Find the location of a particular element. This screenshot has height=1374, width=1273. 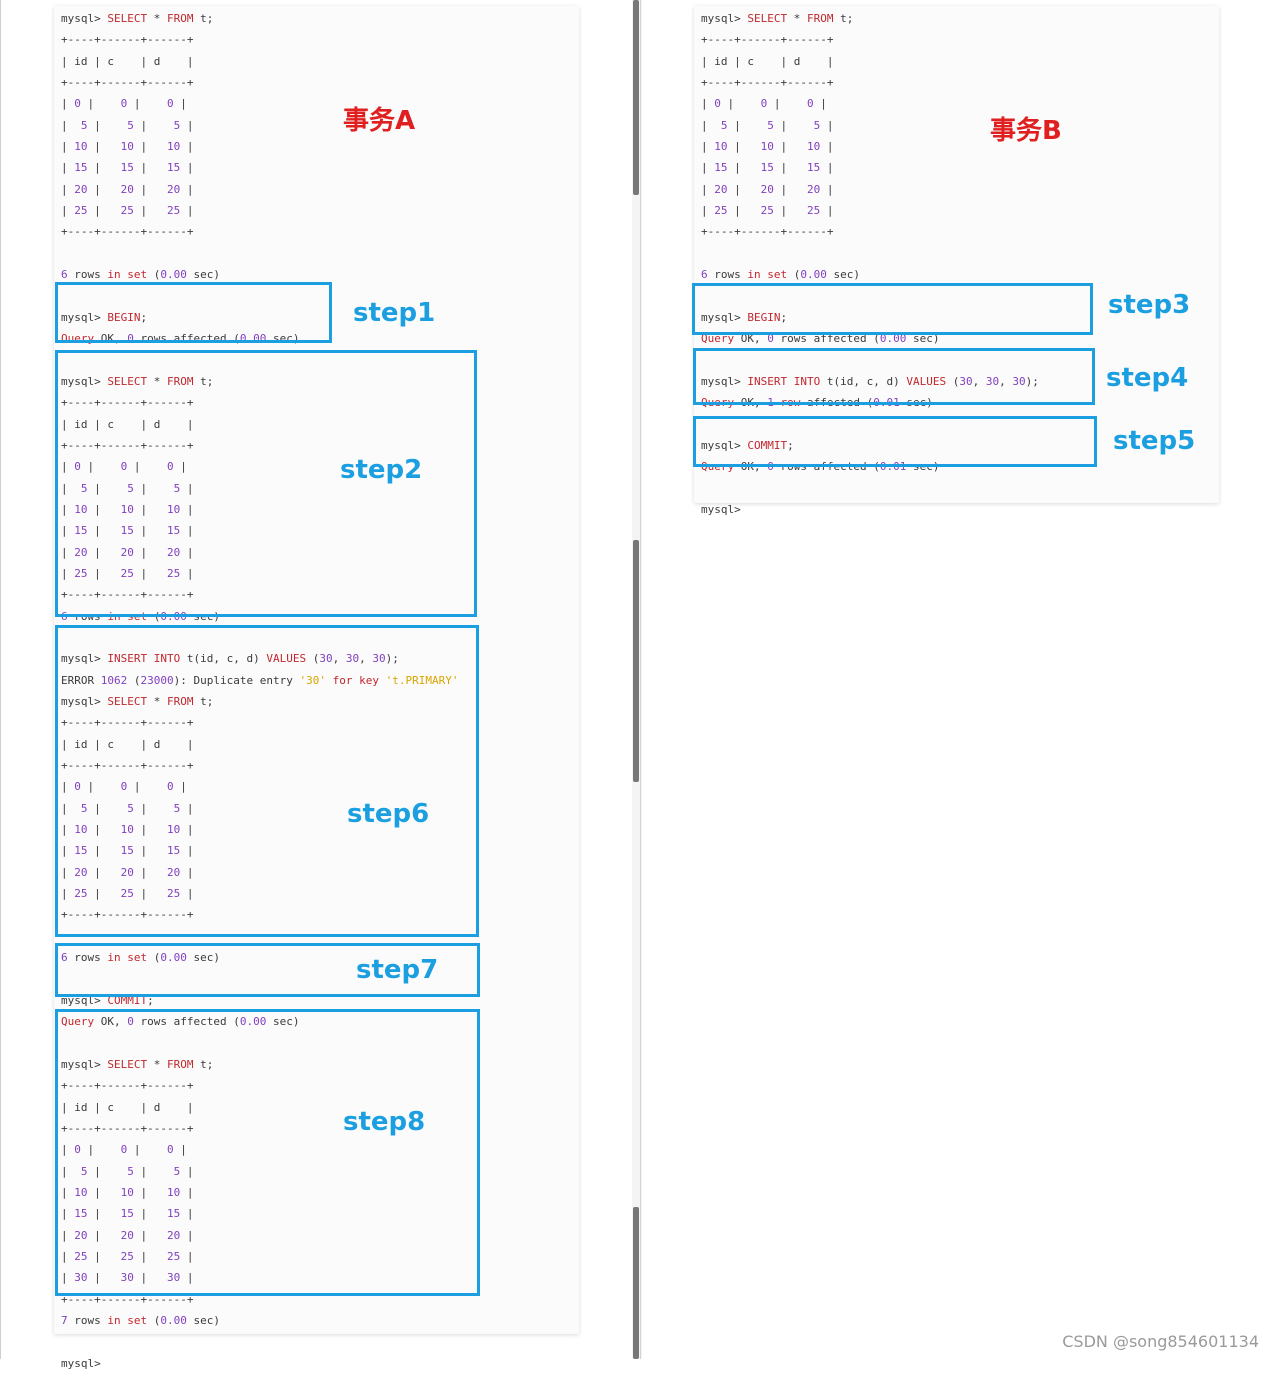

terminal-a-line: mysql> SELECT * FROM t; is located at coordinates (137, 18).